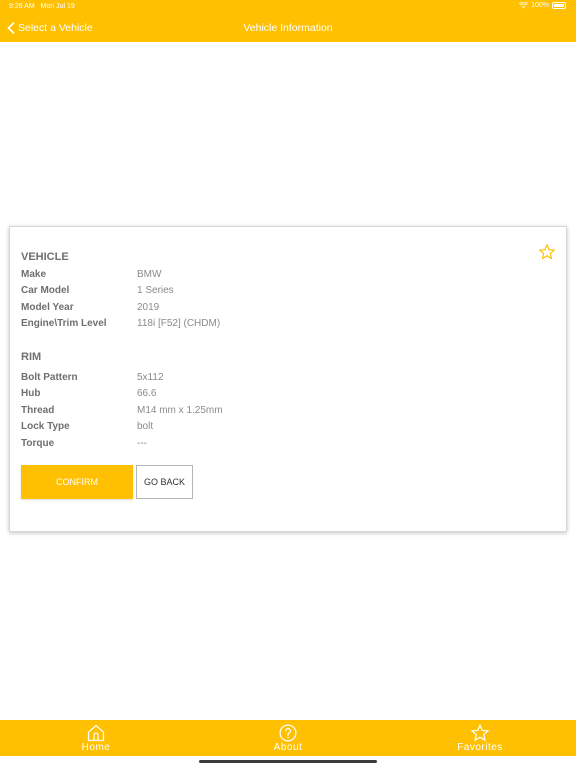 Image resolution: width=576 pixels, height=768 pixels. Describe the element at coordinates (288, 747) in the screenshot. I see `tab-about-label: About` at that location.